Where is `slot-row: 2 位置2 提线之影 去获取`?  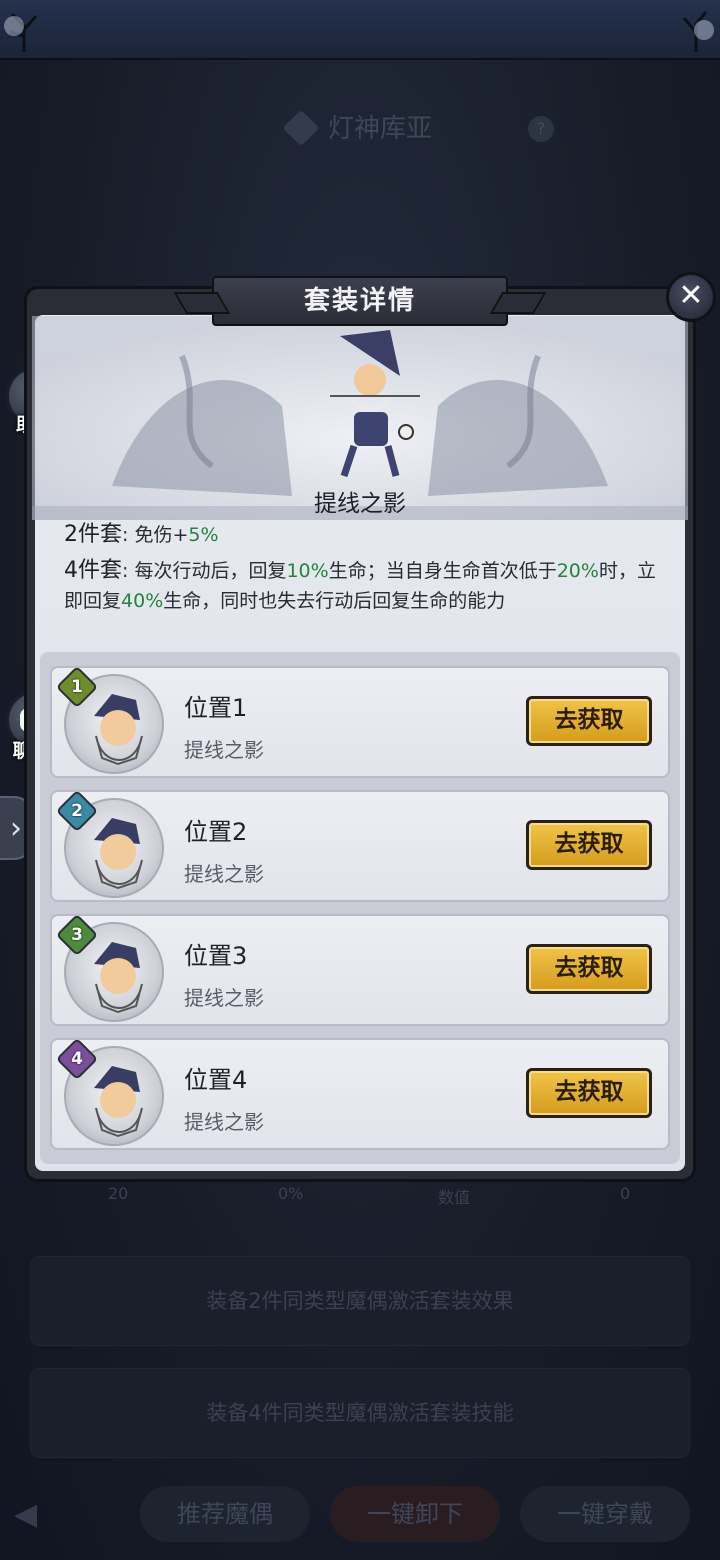
slot-row: 2 位置2 提线之影 去获取 is located at coordinates (360, 845).